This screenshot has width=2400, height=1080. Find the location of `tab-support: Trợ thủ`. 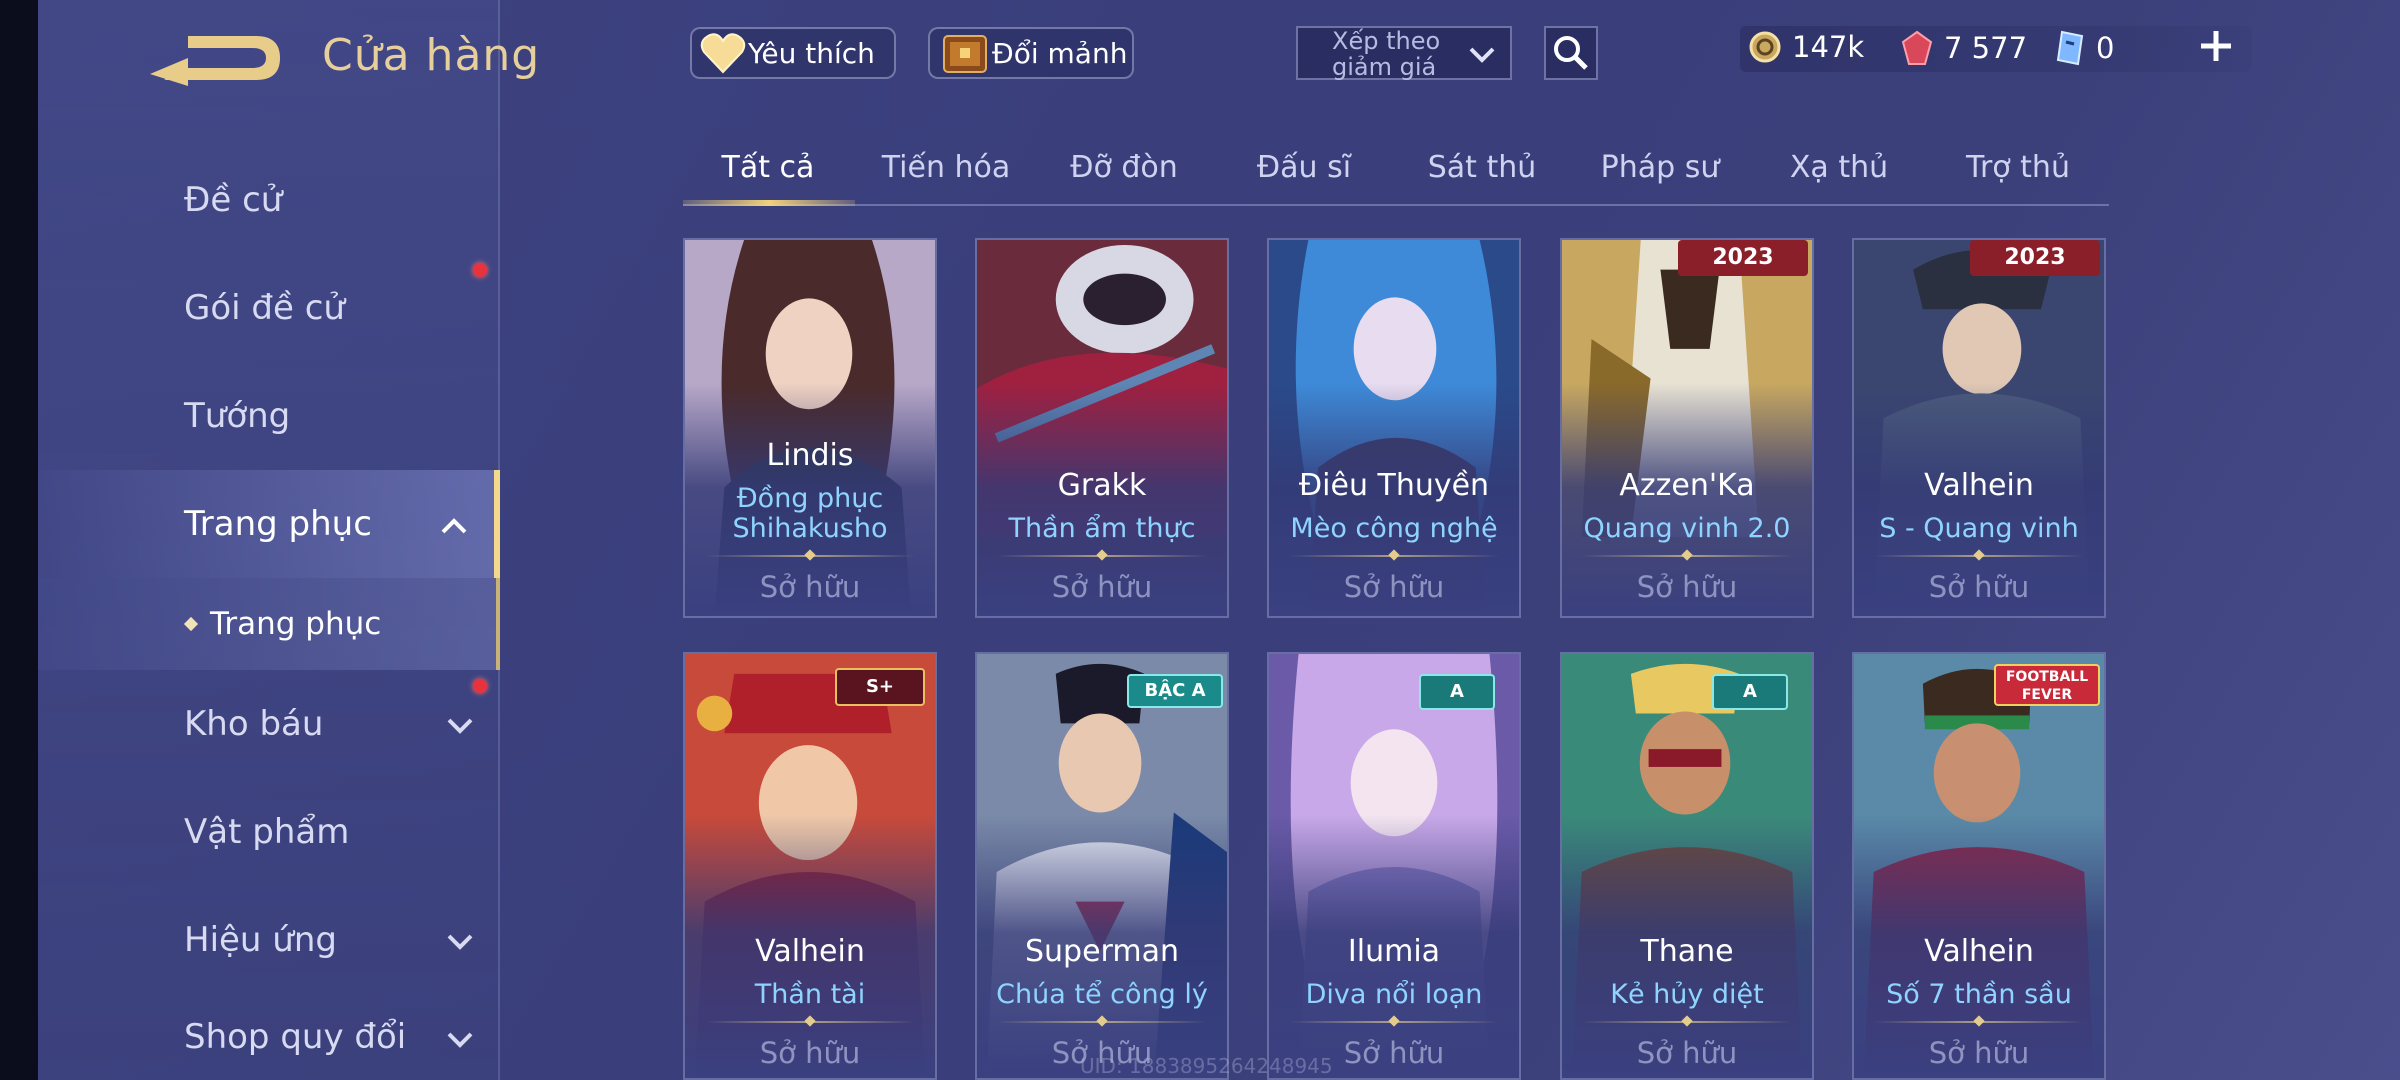

tab-support: Trợ thủ is located at coordinates (2018, 167).